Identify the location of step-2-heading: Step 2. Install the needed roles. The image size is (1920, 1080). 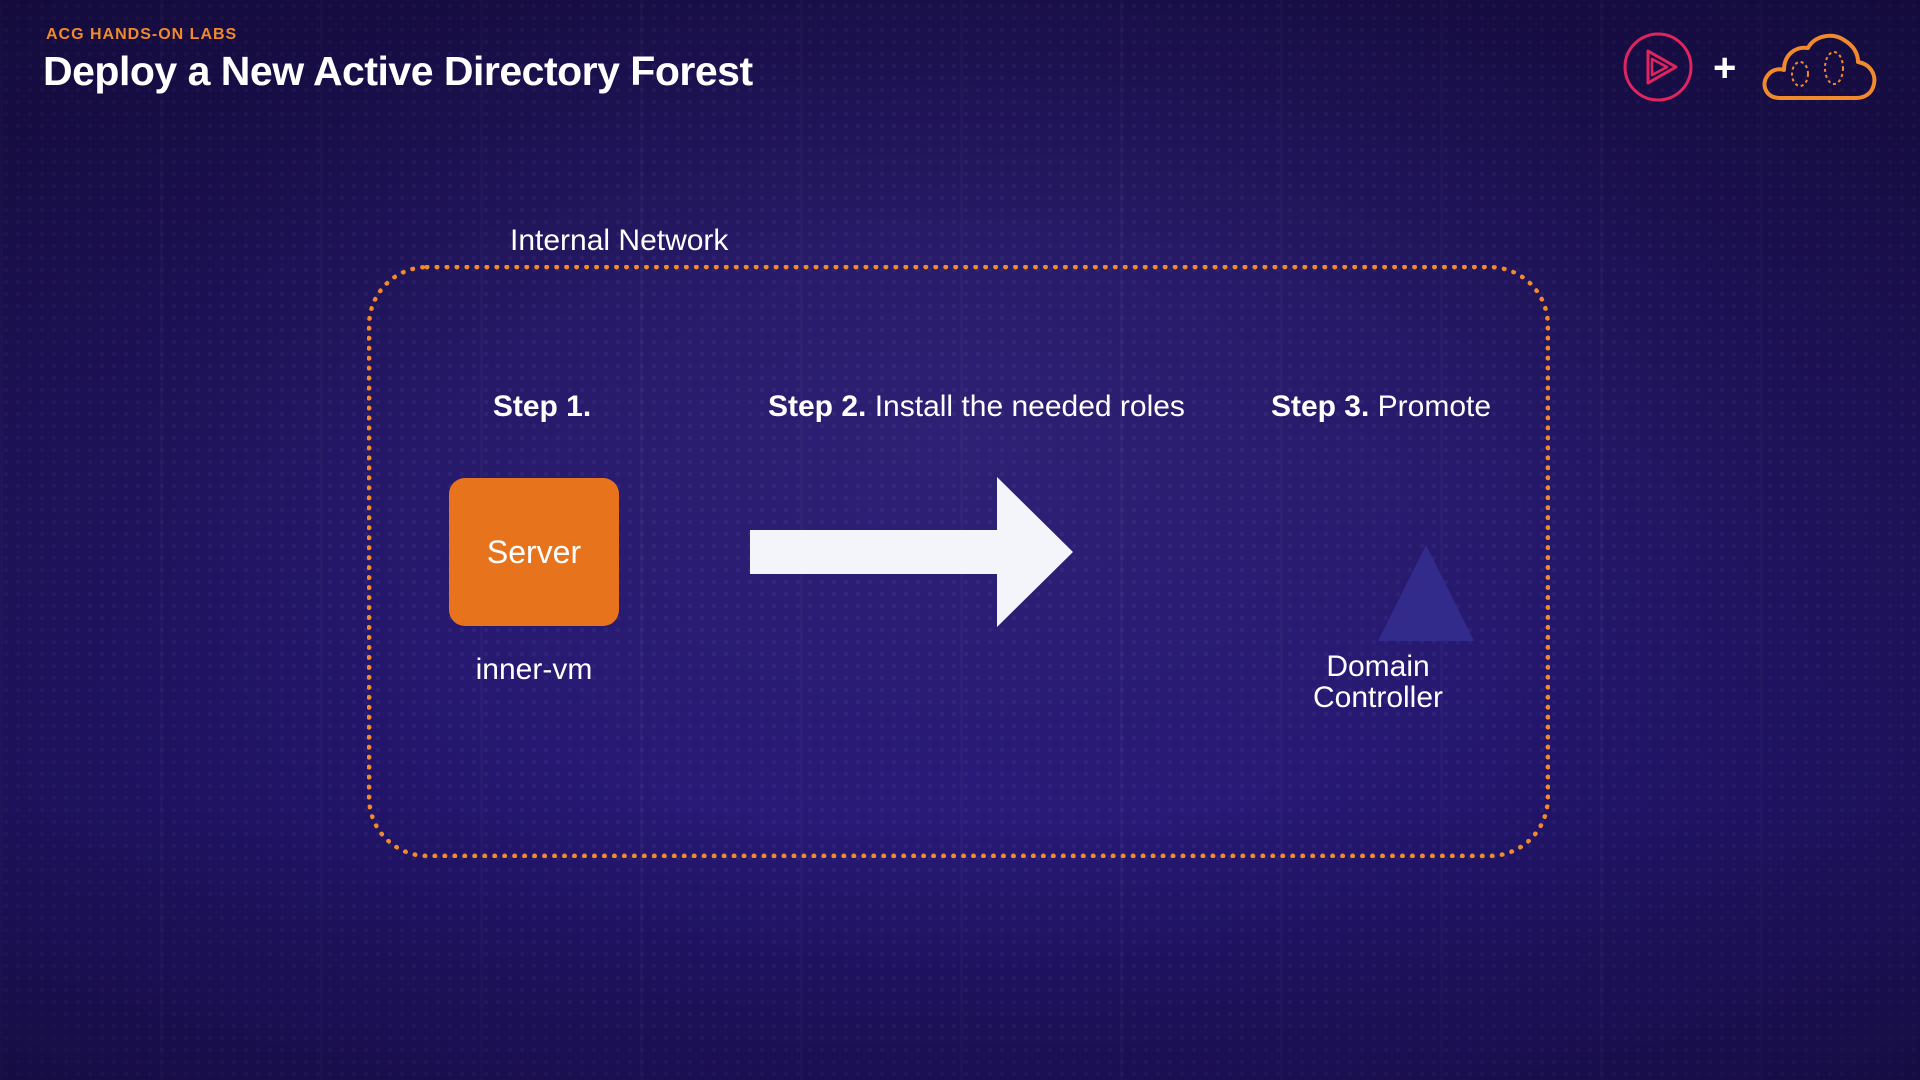
(976, 406).